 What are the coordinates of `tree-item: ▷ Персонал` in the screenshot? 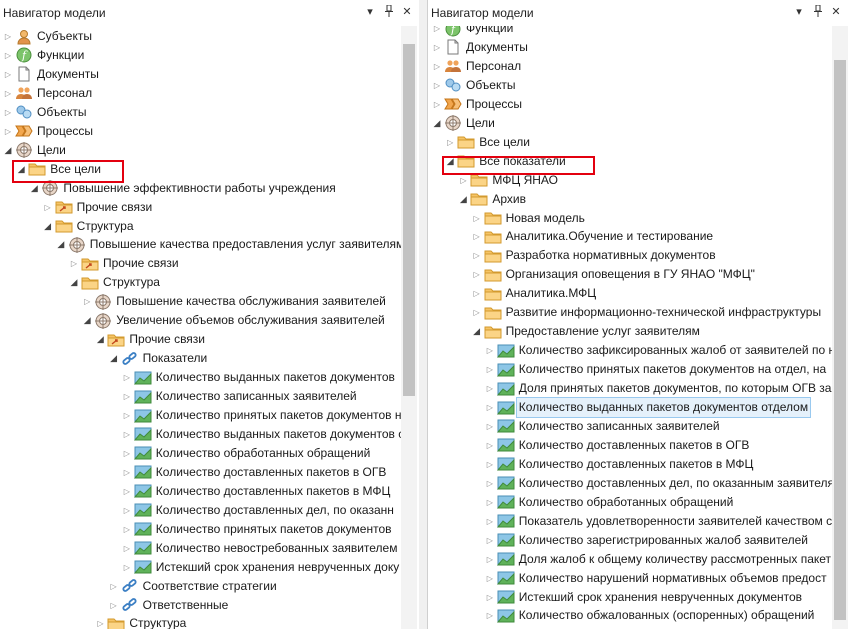 It's located at (47, 93).